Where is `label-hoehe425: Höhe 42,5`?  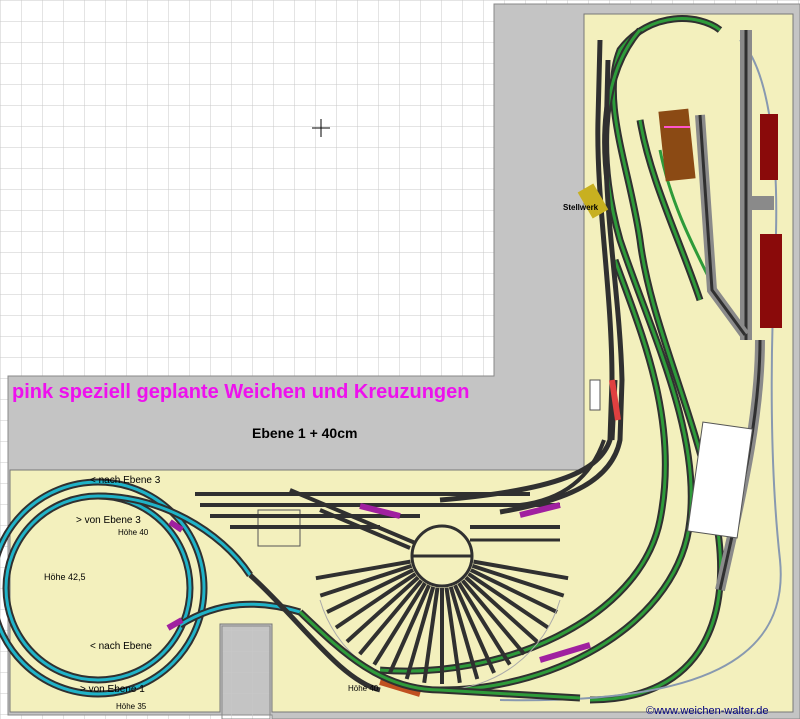
label-hoehe425: Höhe 42,5 is located at coordinates (65, 577).